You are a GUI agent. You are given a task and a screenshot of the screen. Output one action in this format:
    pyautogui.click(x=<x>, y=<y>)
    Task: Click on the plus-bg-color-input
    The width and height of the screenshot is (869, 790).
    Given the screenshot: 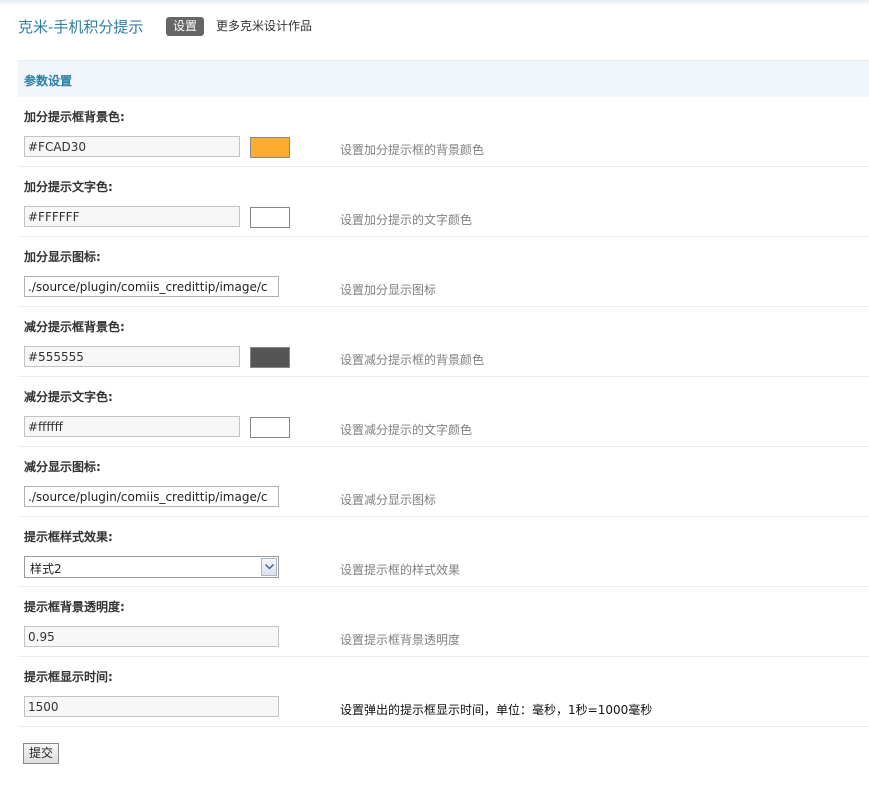 What is the action you would take?
    pyautogui.click(x=132, y=146)
    